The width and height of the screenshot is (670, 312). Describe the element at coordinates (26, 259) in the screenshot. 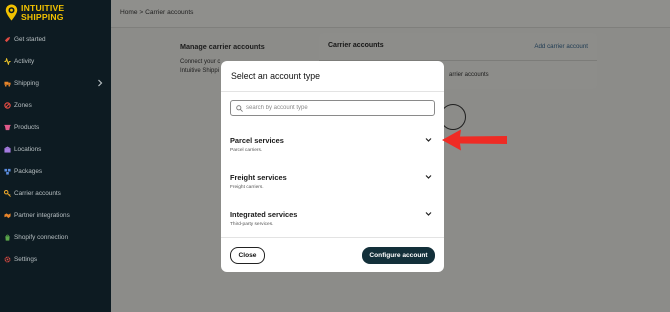

I see `sidebar-item-label: Settings` at that location.